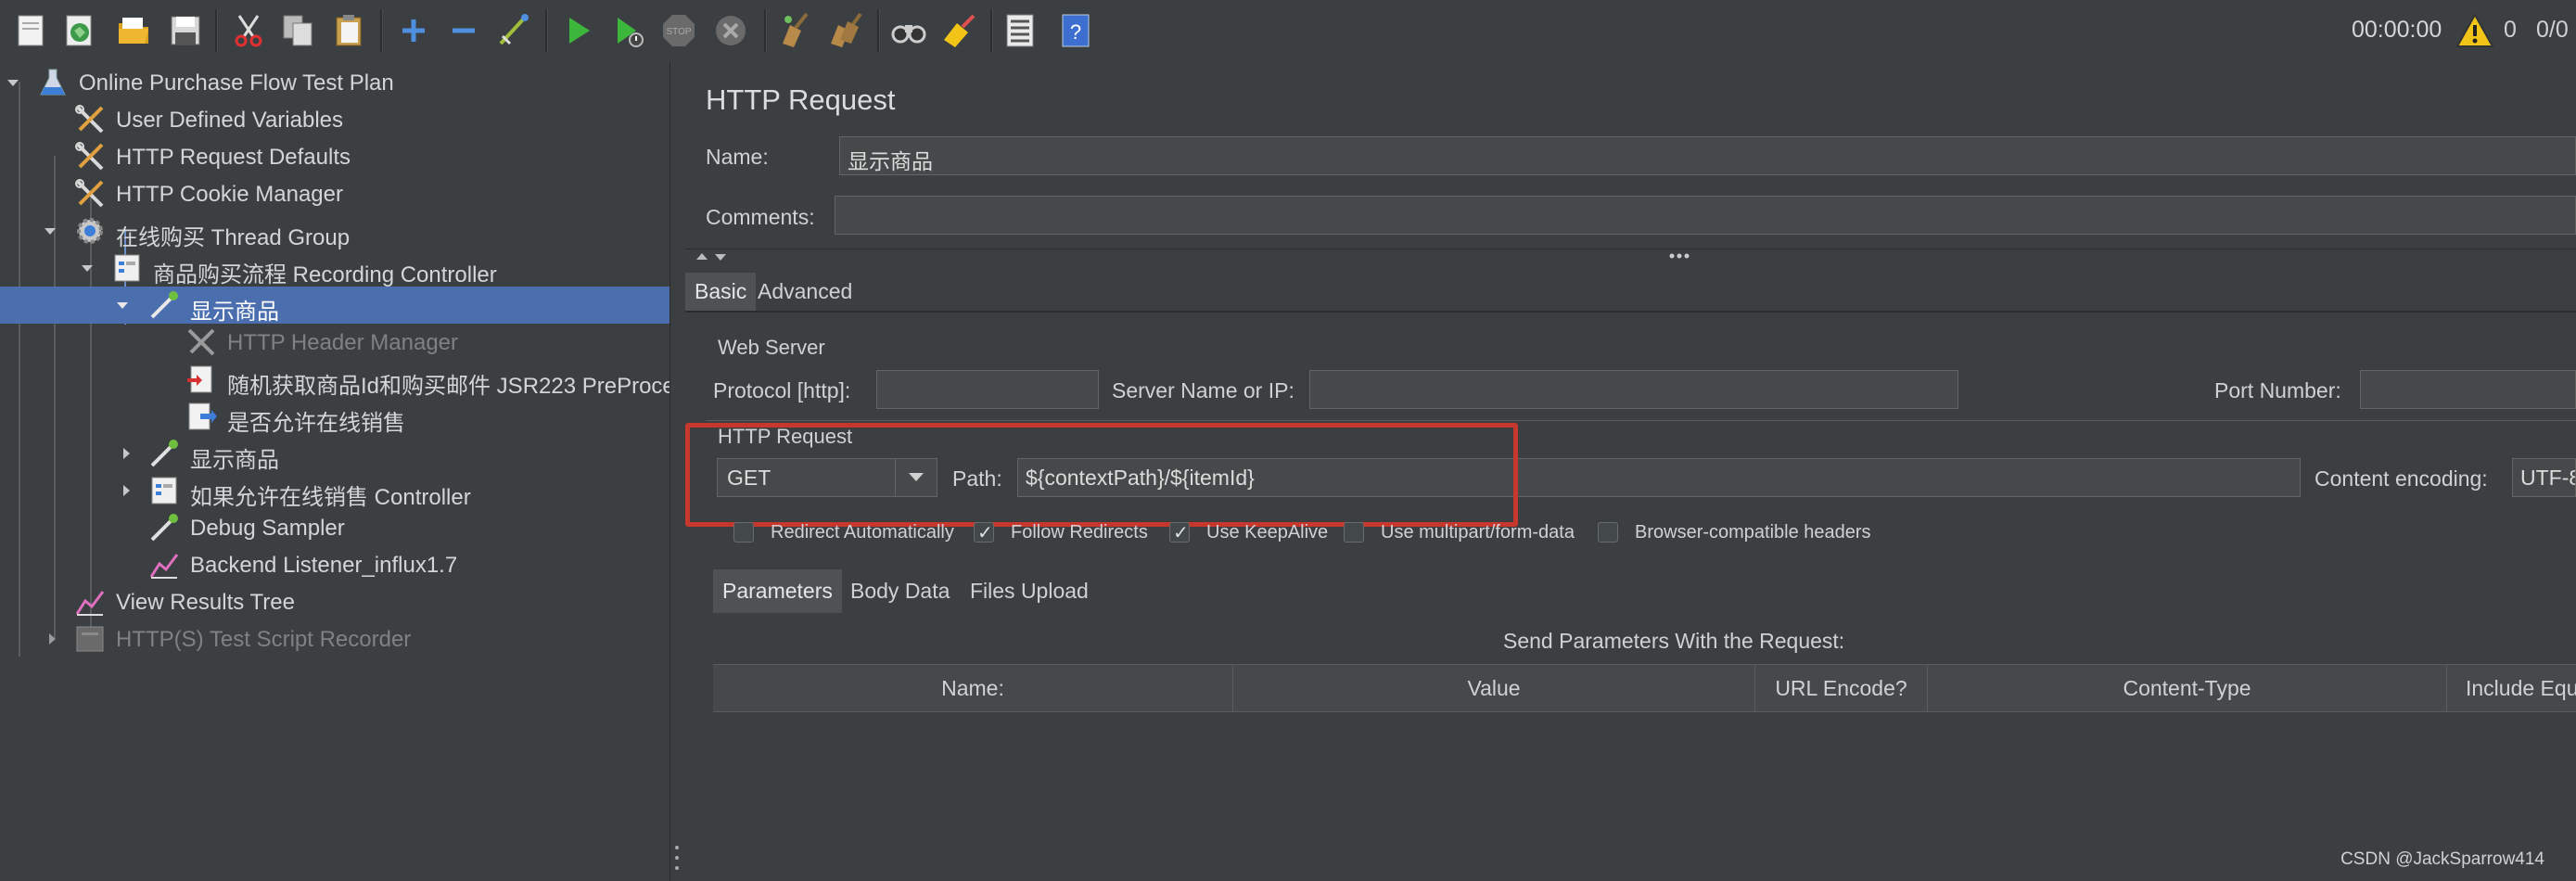  What do you see at coordinates (335, 601) in the screenshot?
I see `tree-item-view-results-tree: View Results Tree` at bounding box center [335, 601].